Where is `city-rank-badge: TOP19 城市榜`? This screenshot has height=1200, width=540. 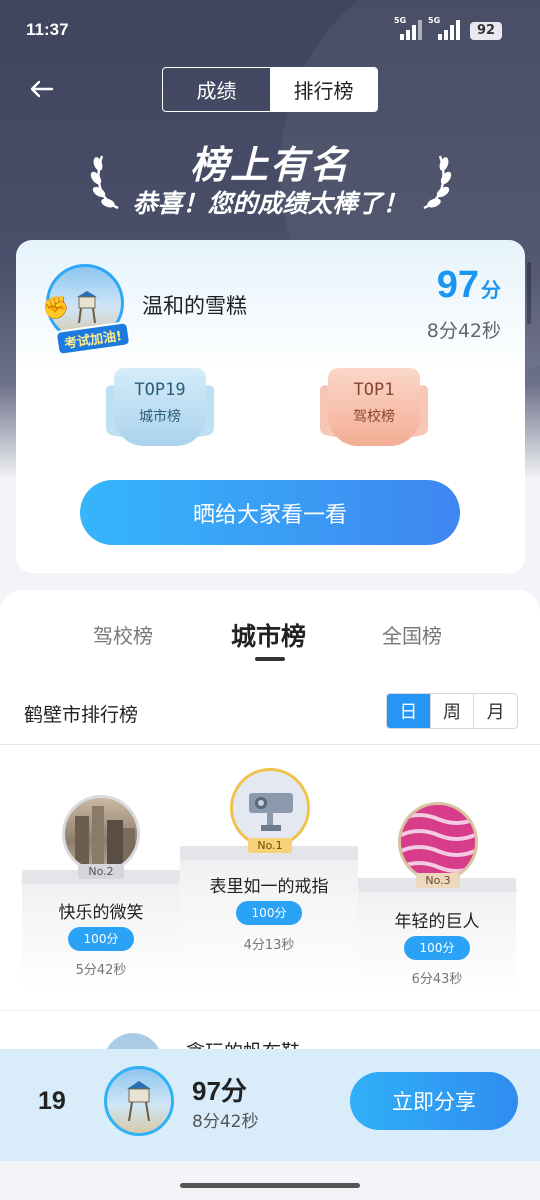
city-rank-badge: TOP19 城市榜 is located at coordinates (160, 409).